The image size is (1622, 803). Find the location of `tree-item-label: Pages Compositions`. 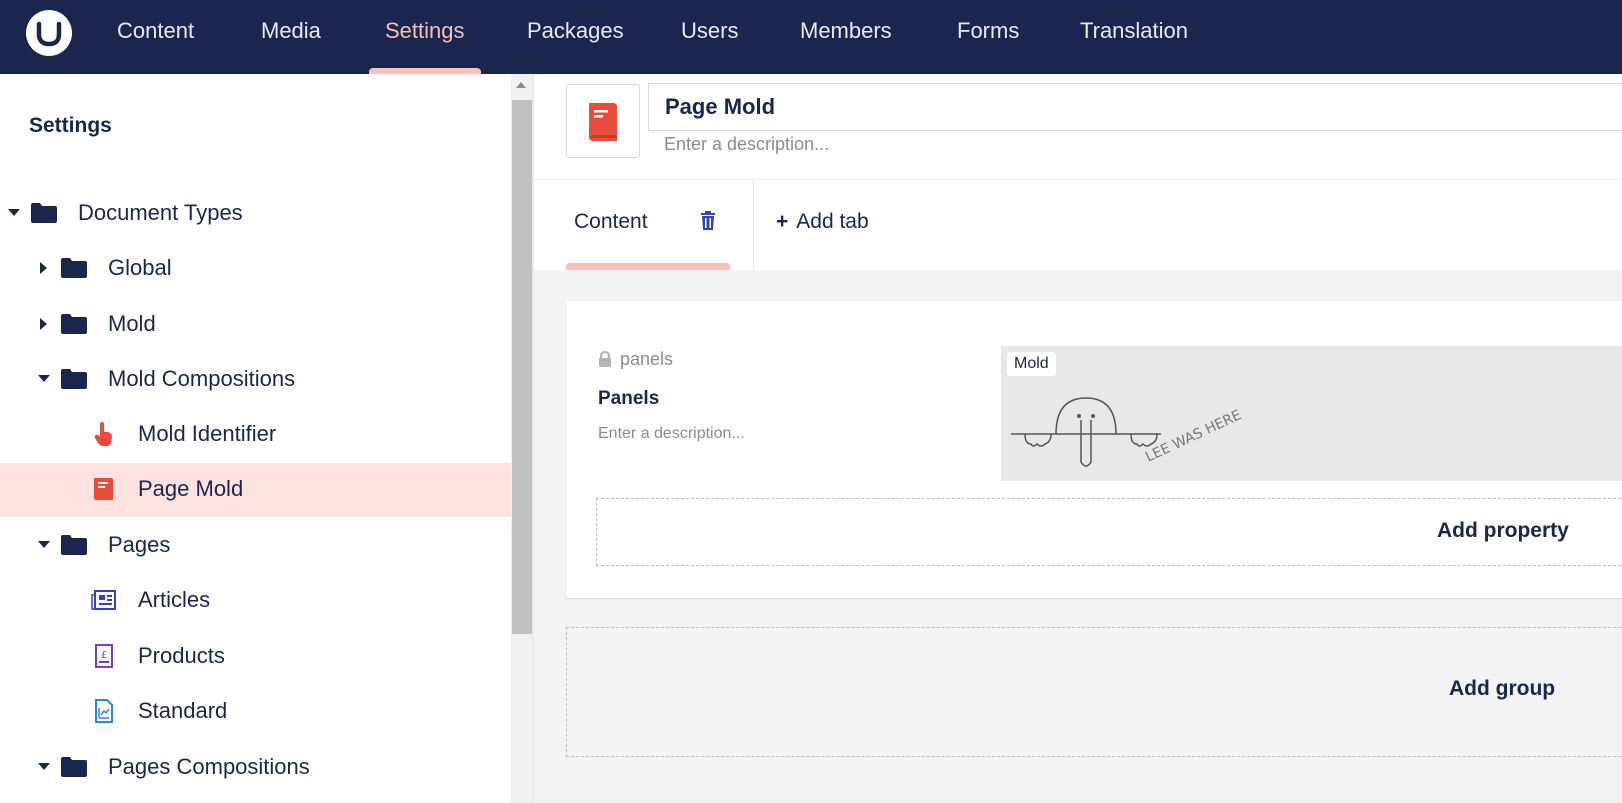

tree-item-label: Pages Compositions is located at coordinates (209, 766).